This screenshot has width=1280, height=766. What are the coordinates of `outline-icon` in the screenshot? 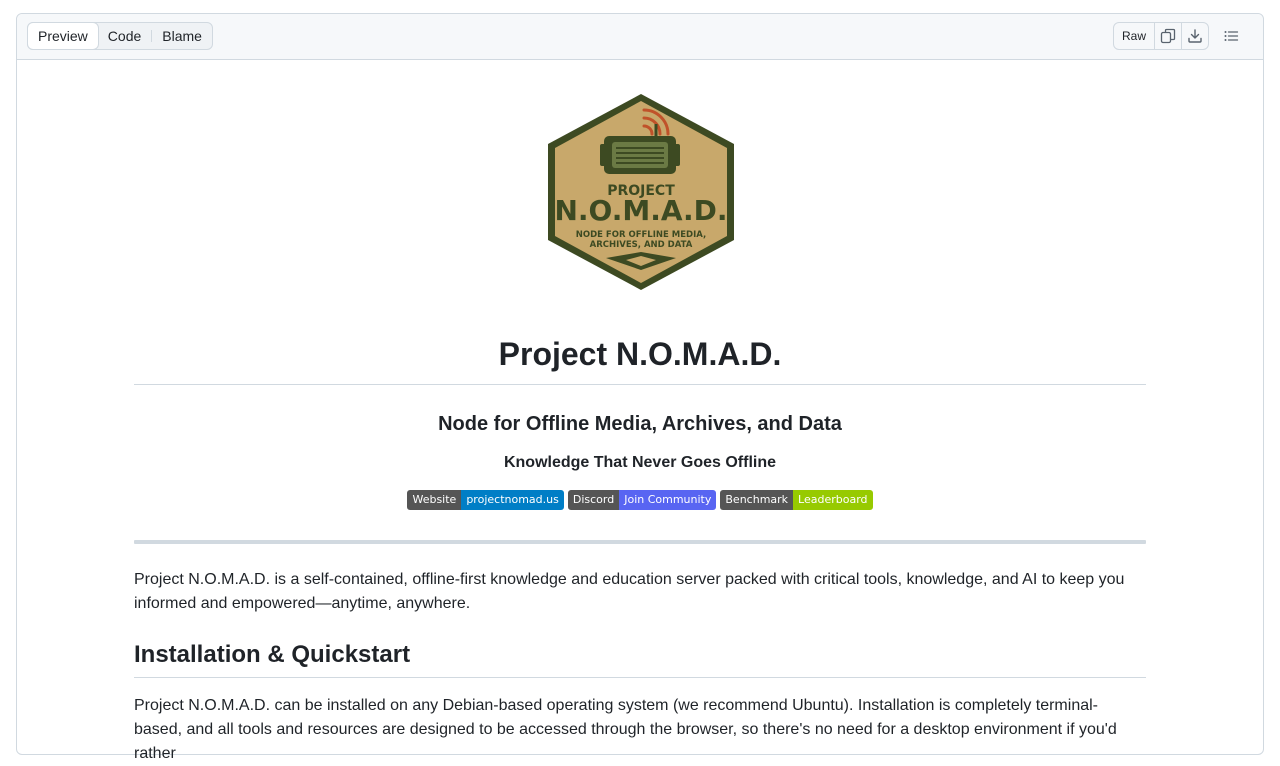 It's located at (1231, 36).